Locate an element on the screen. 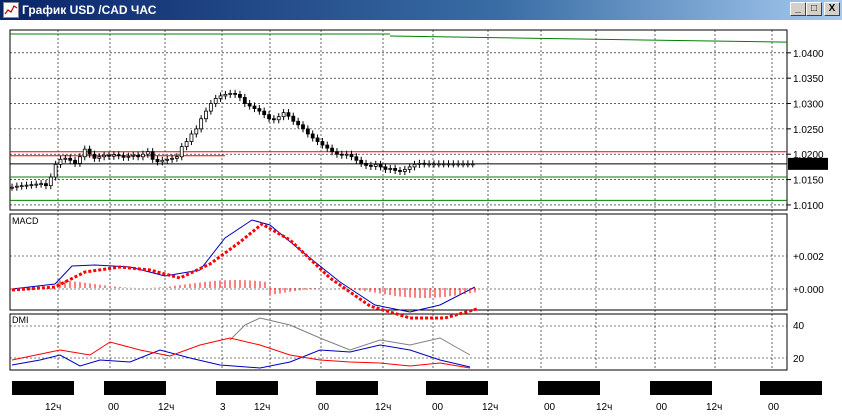 This screenshot has width=842, height=418. chart-app-icon is located at coordinates (11, 10).